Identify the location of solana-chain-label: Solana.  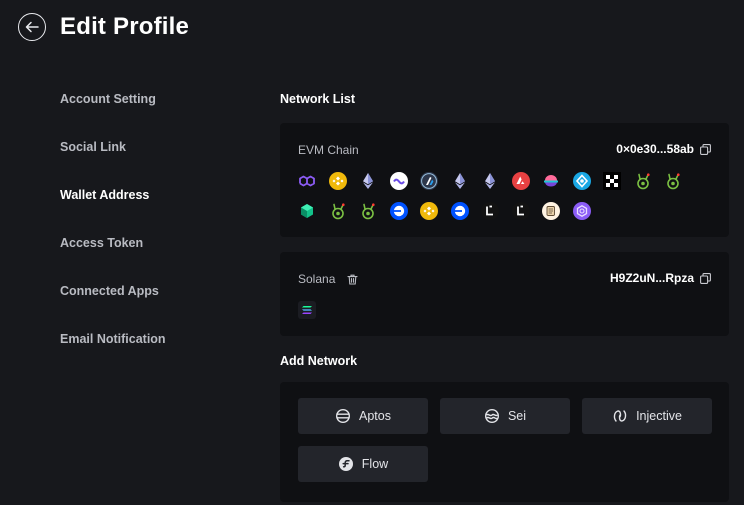
(317, 279).